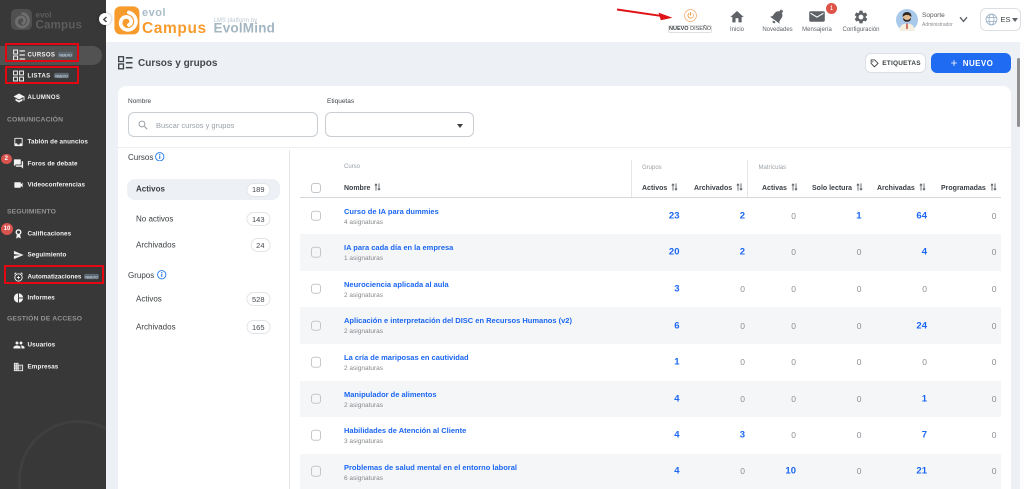 This screenshot has height=489, width=1024. Describe the element at coordinates (245, 28) in the screenshot. I see `svg-text: EvolMind` at that location.